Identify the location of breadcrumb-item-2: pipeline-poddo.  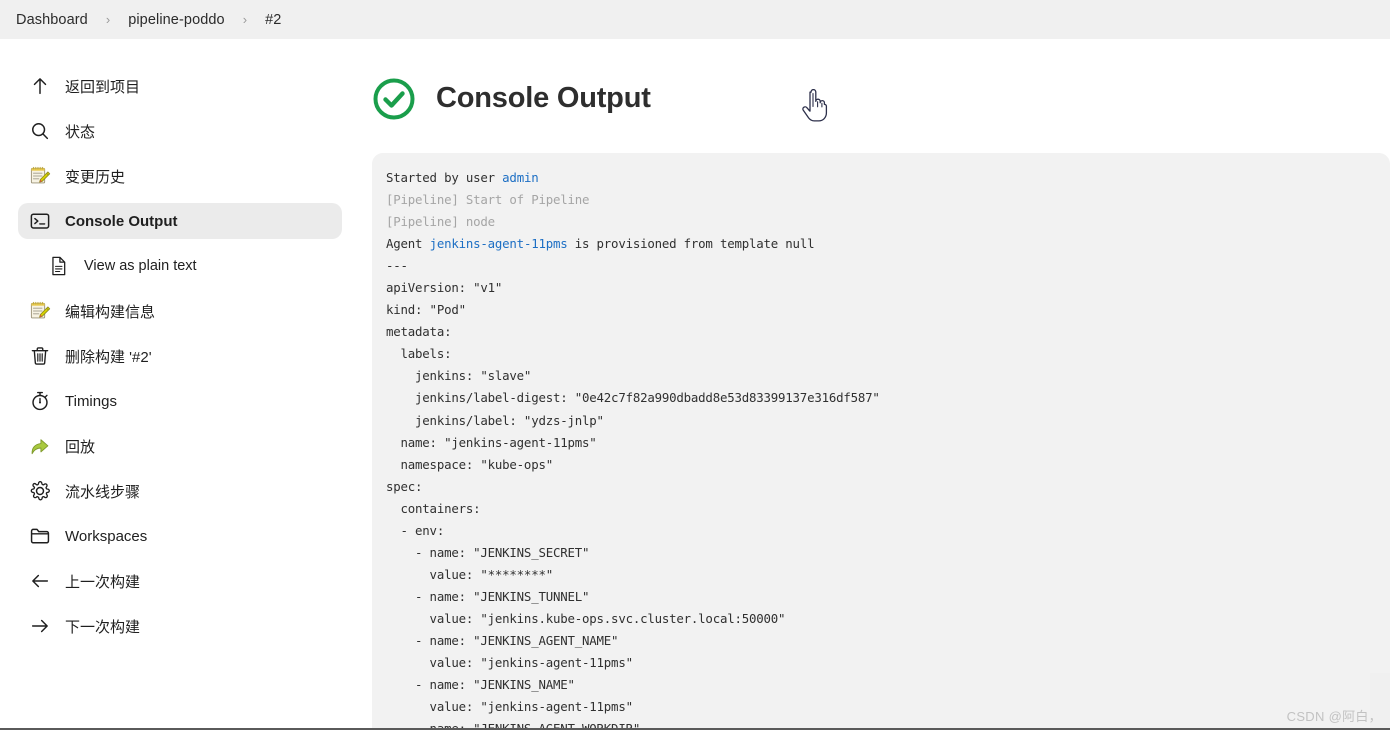
(176, 20).